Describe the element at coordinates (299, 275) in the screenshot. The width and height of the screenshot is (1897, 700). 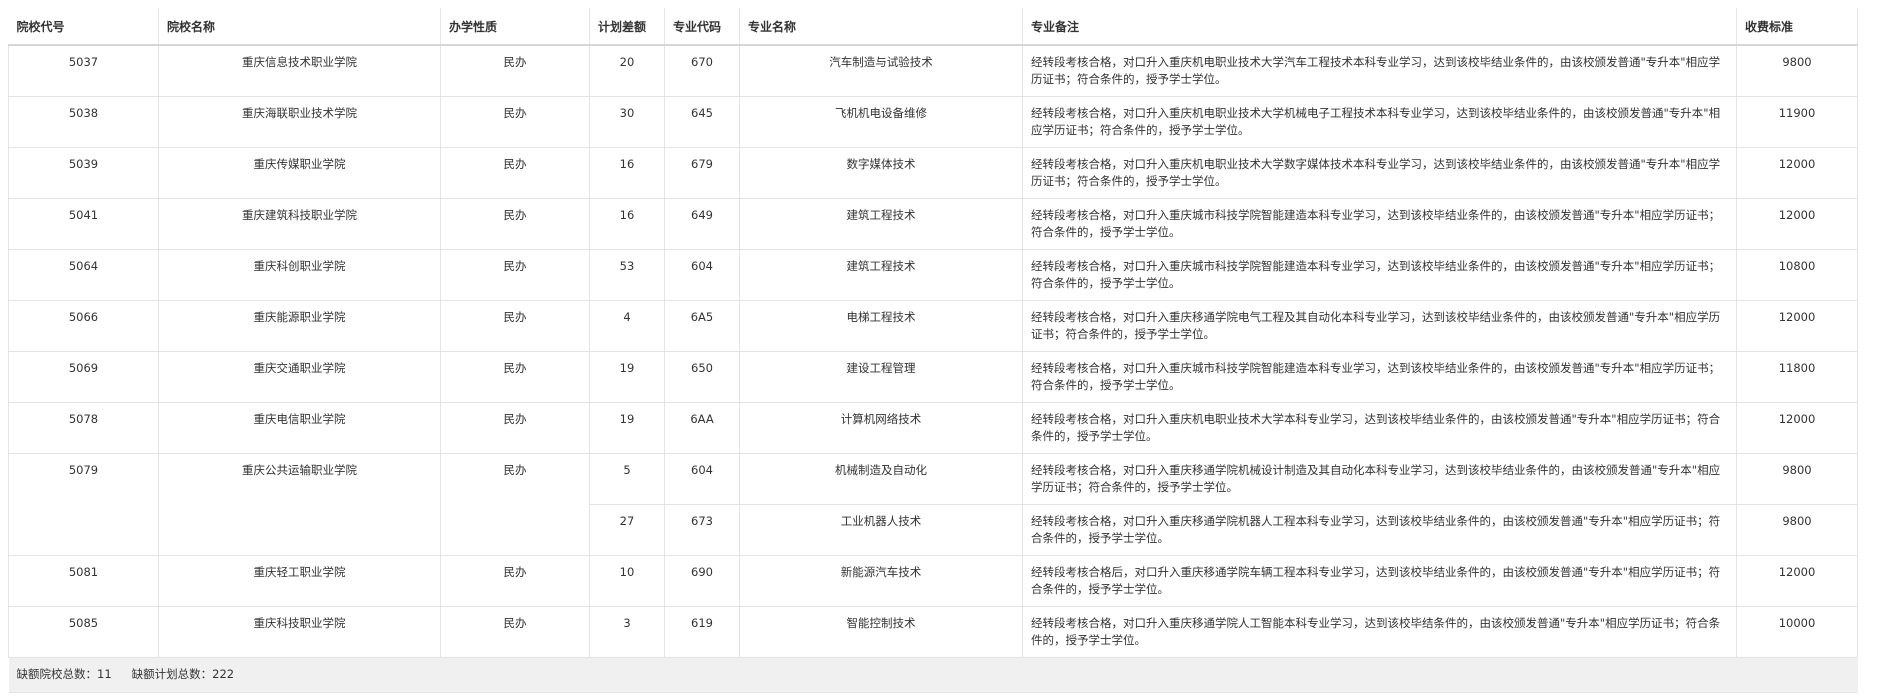
I see `cell-school-name: 重庆科创职业学院` at that location.